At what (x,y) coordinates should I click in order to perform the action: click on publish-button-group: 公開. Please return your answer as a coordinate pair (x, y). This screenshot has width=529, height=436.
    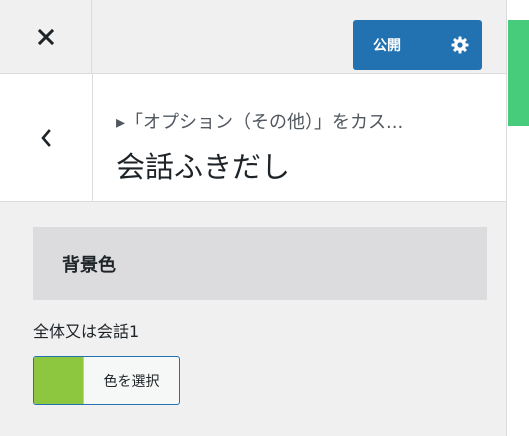
    Looking at the image, I should click on (417, 45).